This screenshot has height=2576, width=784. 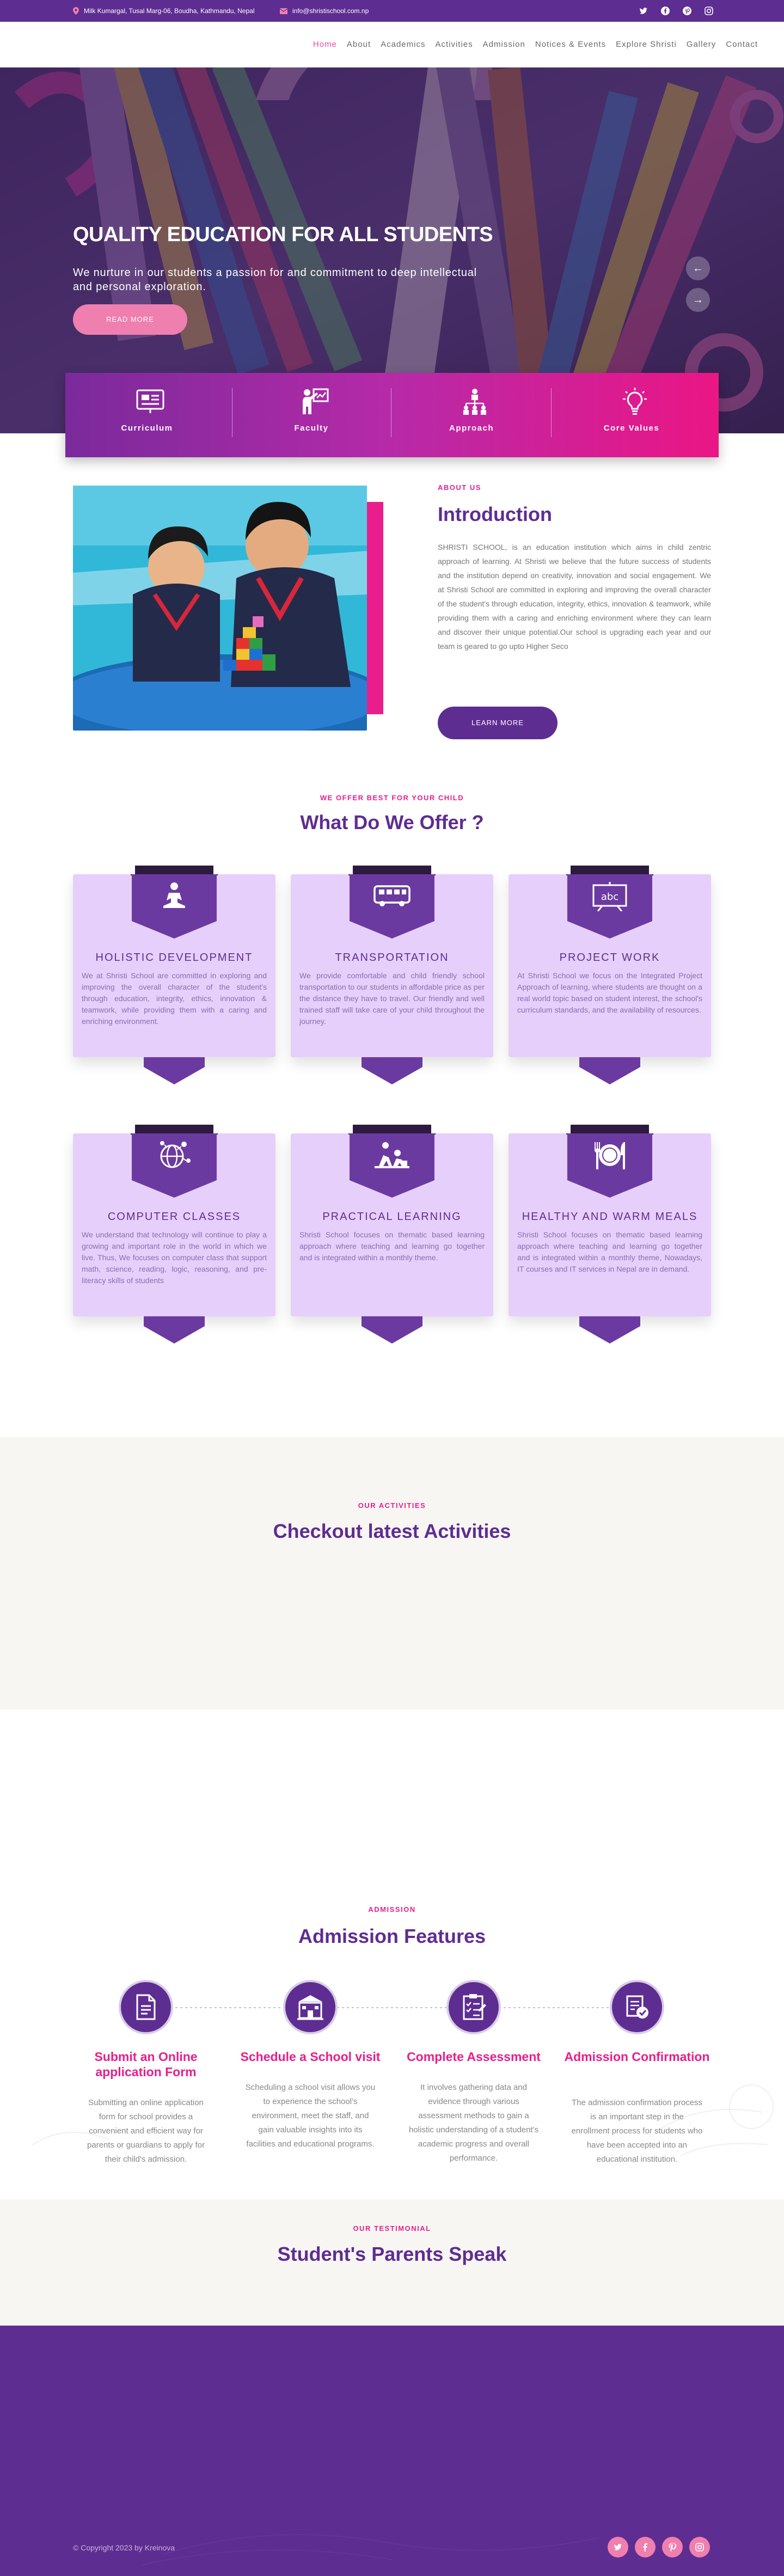 I want to click on footer-pinterest-link, so click(x=672, y=2547).